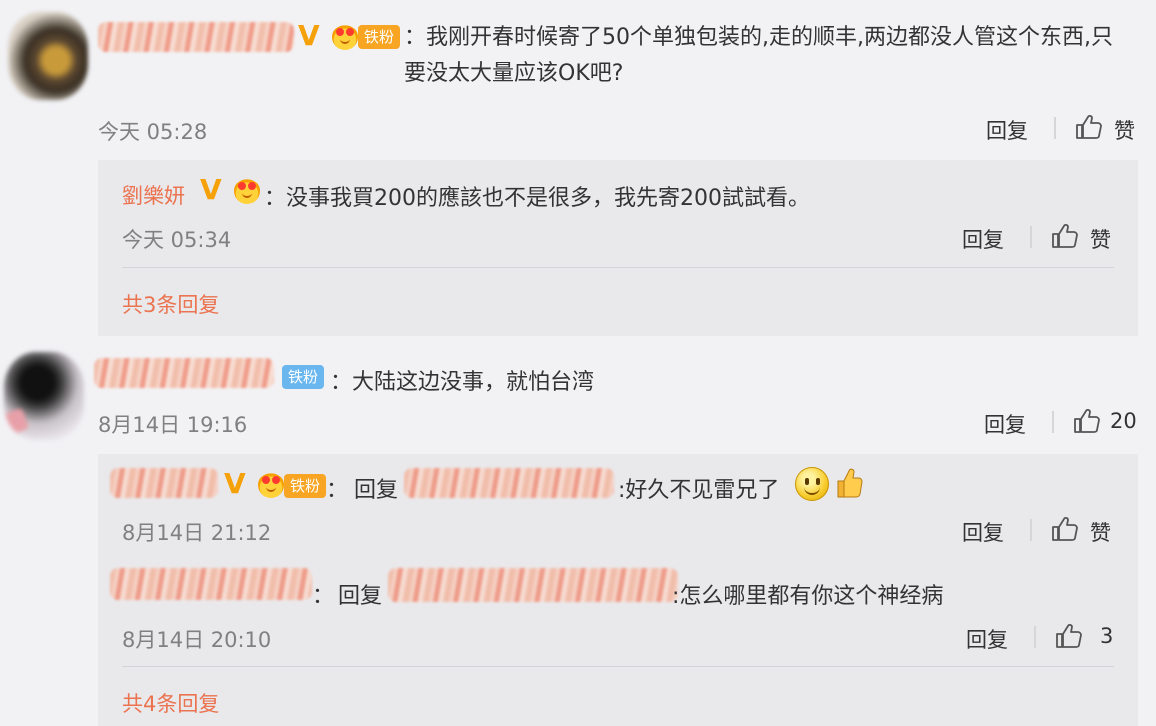 The width and height of the screenshot is (1156, 726). What do you see at coordinates (462, 382) in the screenshot?
I see `comment-text: ：大陆这边没事，就怕台湾` at bounding box center [462, 382].